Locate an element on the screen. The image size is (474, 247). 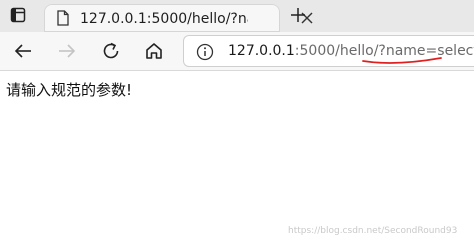
back-button is located at coordinates (23, 51).